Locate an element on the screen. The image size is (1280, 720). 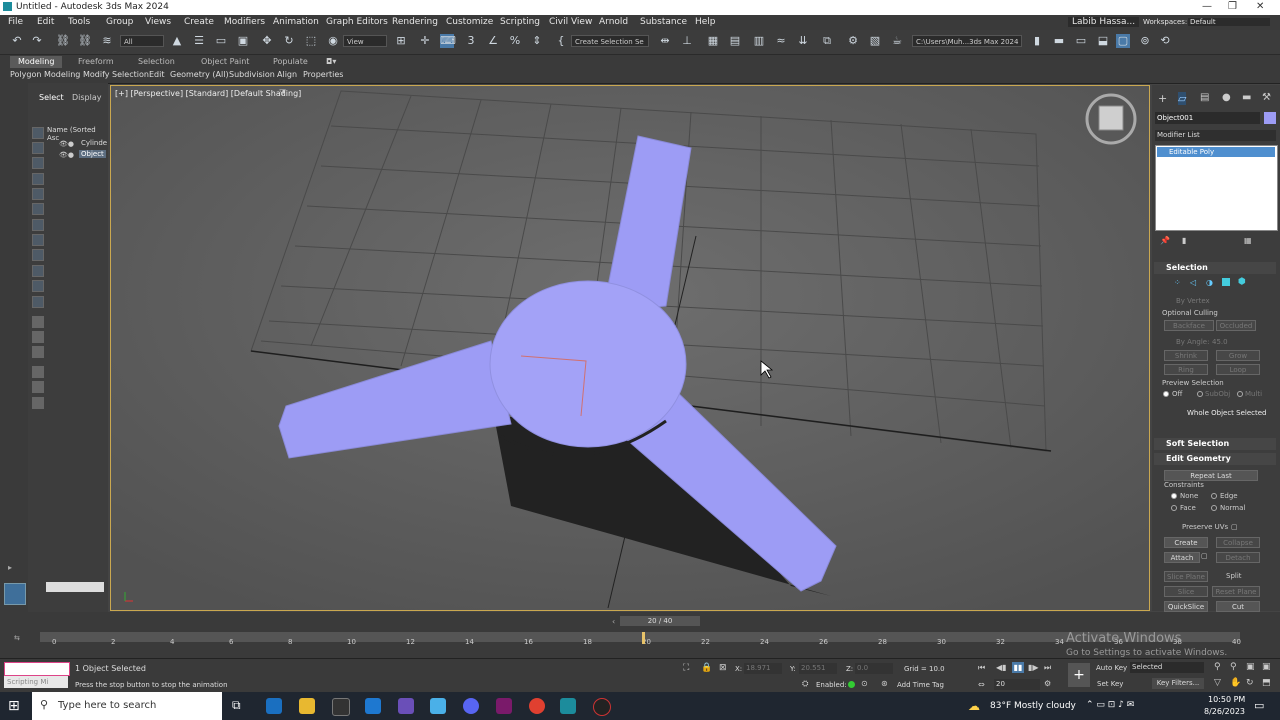
create-button: Create is located at coordinates (1186, 542).